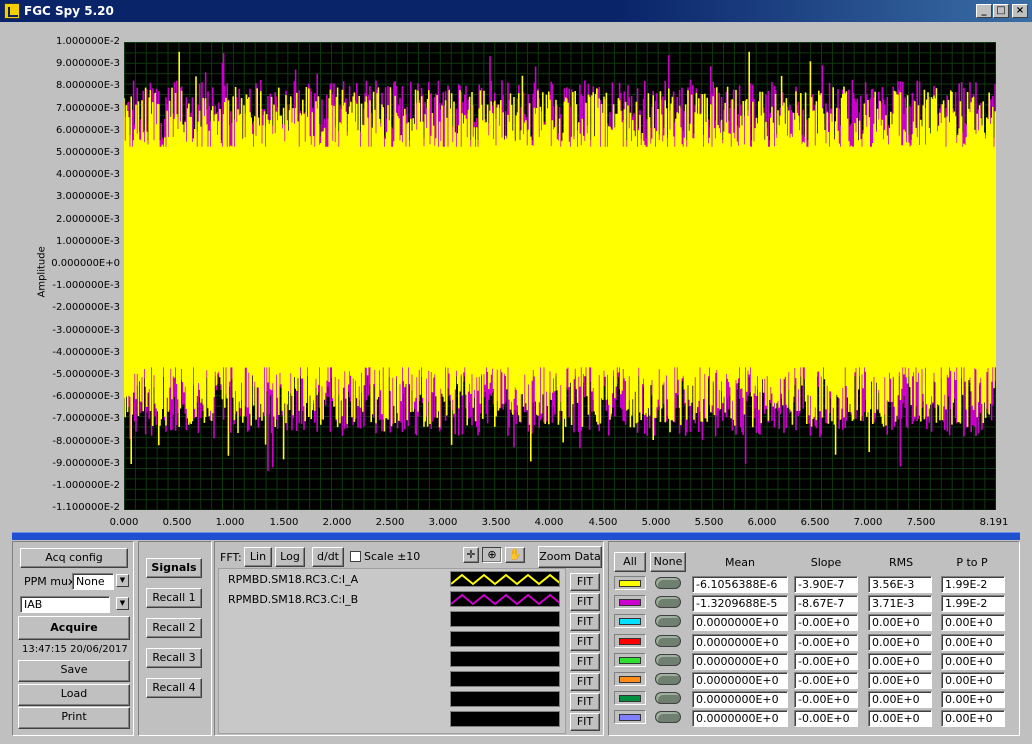 The height and width of the screenshot is (744, 1032). What do you see at coordinates (293, 579) in the screenshot?
I see `signal-name-a: RPMBD.SM18.RC3.C:I_A` at bounding box center [293, 579].